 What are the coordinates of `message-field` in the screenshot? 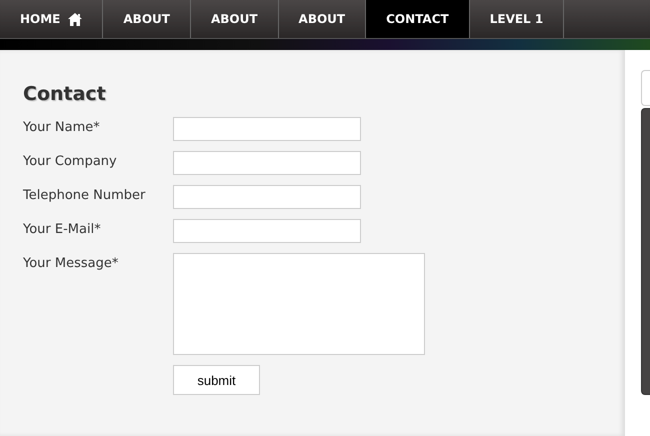 It's located at (299, 304).